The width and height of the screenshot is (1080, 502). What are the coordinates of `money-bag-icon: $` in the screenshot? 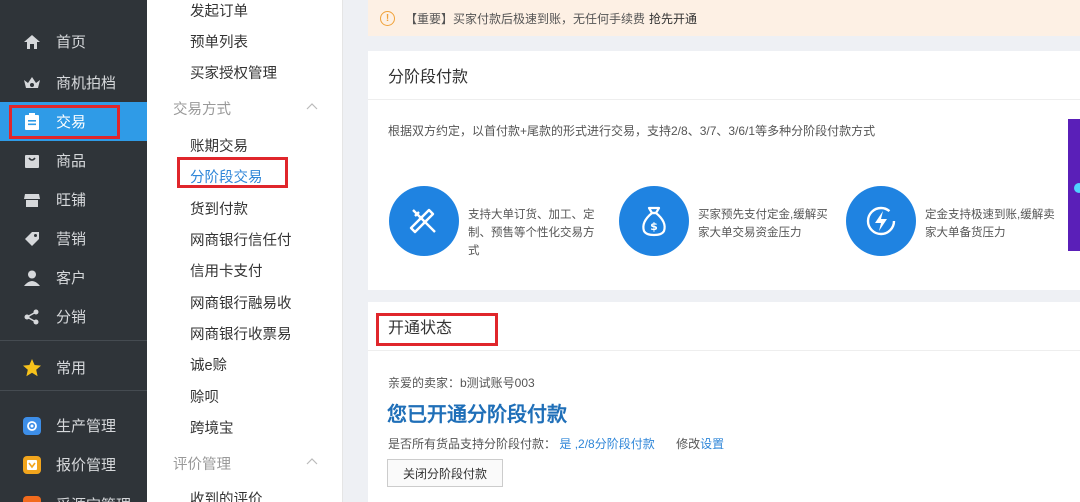 It's located at (654, 221).